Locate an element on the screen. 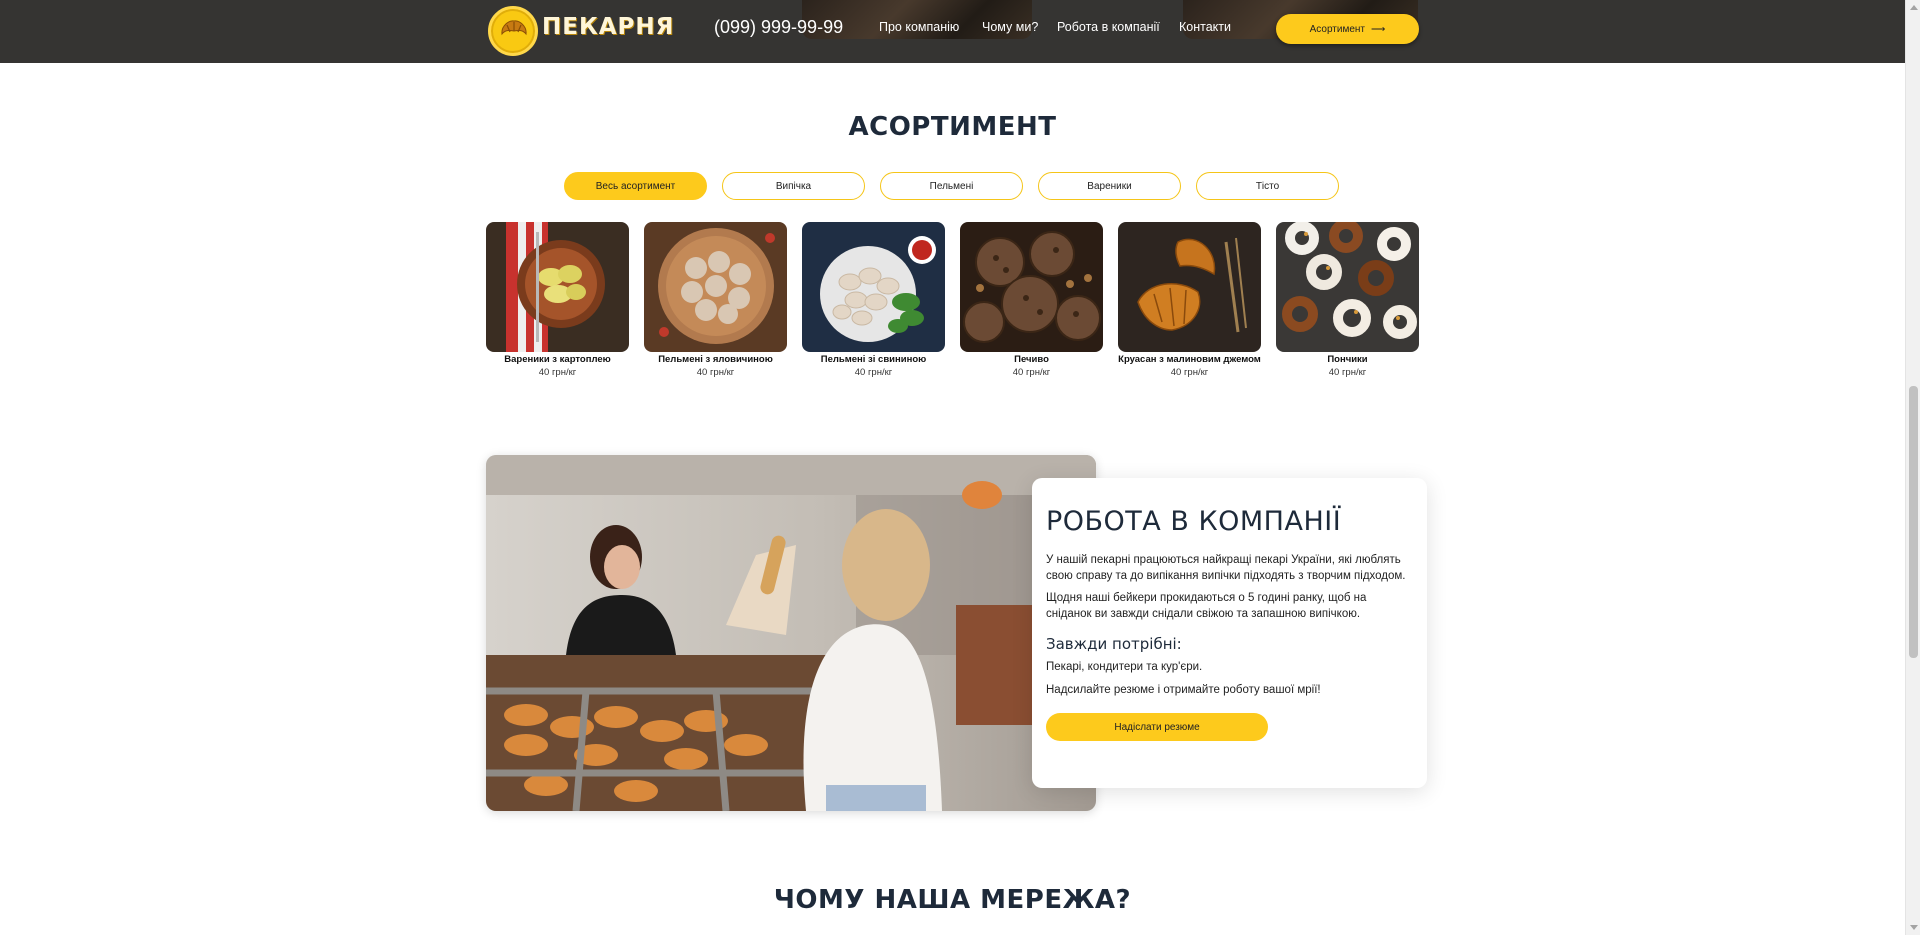 The height and width of the screenshot is (935, 1920). product-image-cookies is located at coordinates (1031, 287).